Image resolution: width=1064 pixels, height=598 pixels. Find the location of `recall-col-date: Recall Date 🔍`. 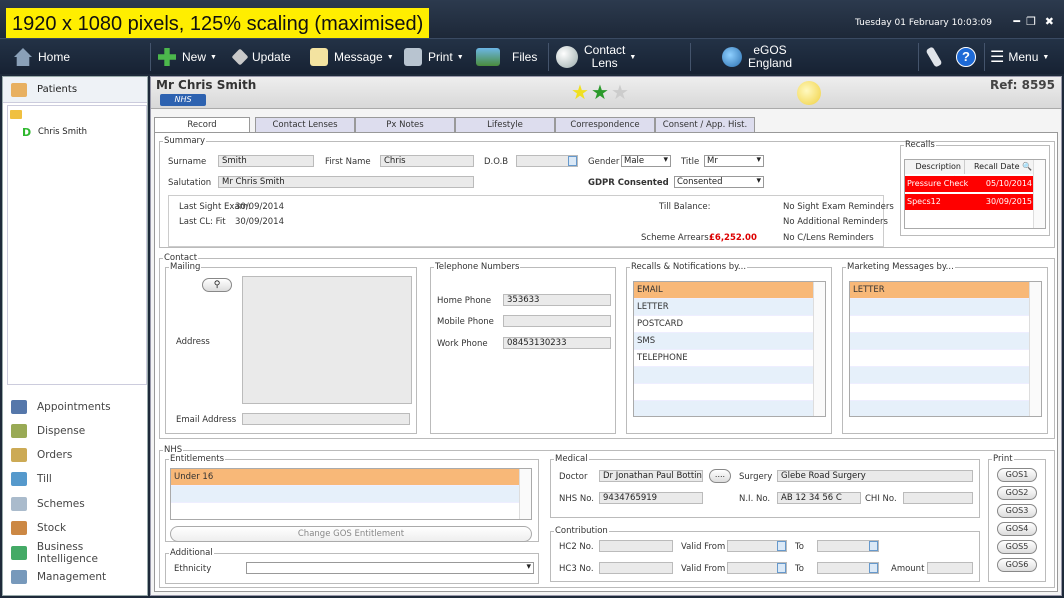

recall-col-date: Recall Date 🔍 is located at coordinates (1000, 167).